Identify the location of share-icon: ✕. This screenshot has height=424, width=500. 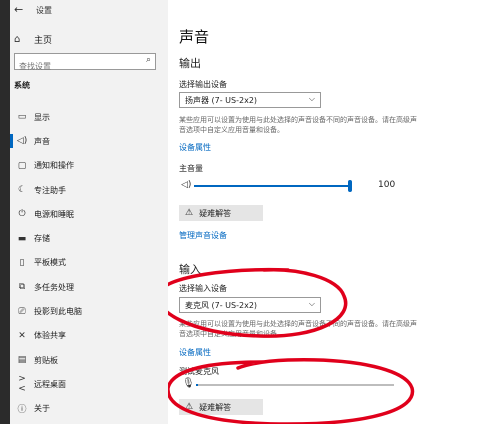
(22, 335).